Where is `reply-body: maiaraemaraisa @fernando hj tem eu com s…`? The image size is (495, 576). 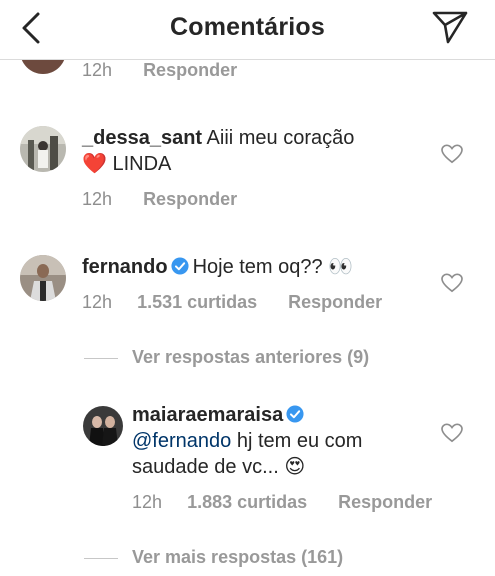 reply-body: maiaraemaraisa @fernando hj tem eu com s… is located at coordinates (282, 441).